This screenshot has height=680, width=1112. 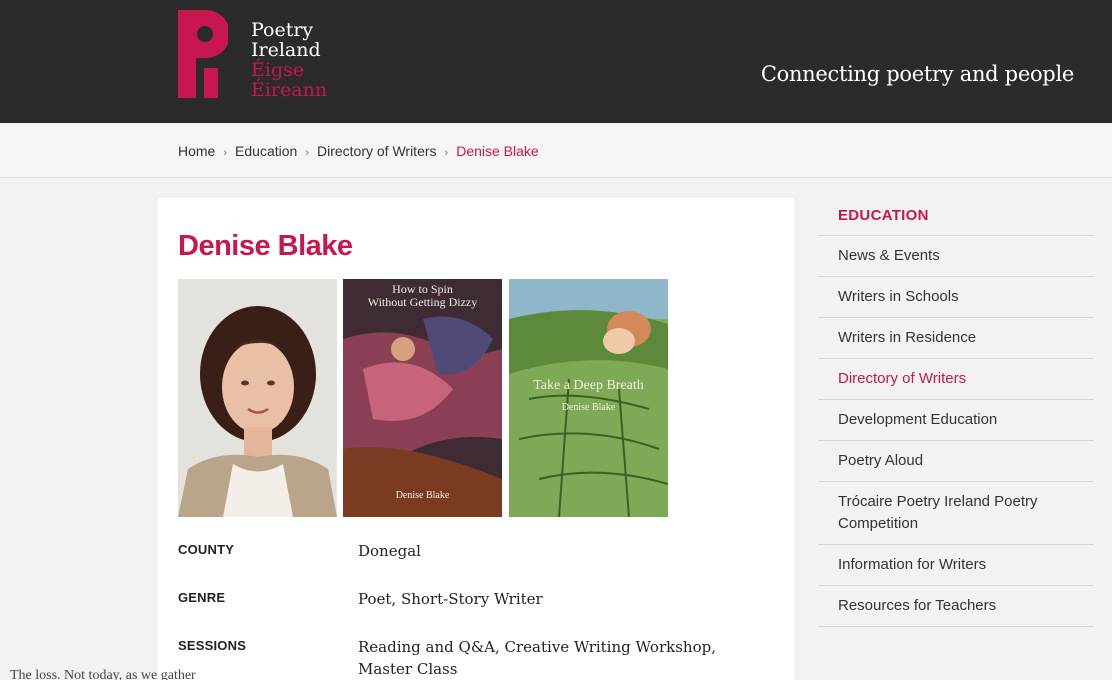 I want to click on overflow-text: The loss. Not today, as we gather, so click(x=103, y=674).